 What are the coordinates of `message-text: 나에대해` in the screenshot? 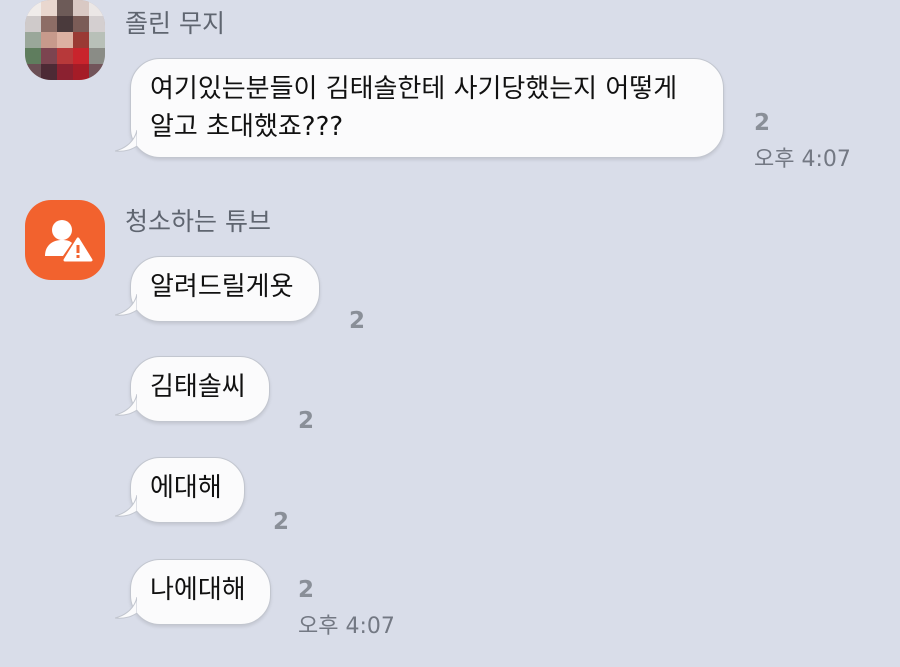 It's located at (198, 590).